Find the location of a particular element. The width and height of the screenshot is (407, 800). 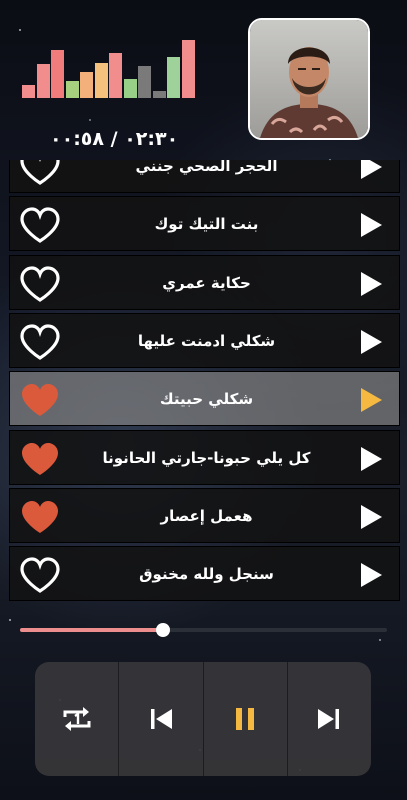

pause-icon is located at coordinates (245, 719).